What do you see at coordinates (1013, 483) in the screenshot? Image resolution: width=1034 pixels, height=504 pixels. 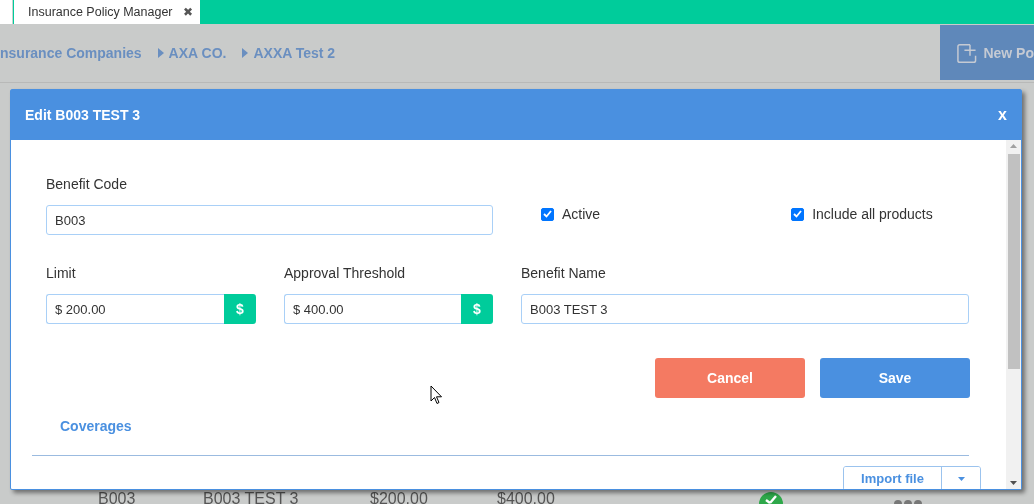 I see `scroll-down-icon` at bounding box center [1013, 483].